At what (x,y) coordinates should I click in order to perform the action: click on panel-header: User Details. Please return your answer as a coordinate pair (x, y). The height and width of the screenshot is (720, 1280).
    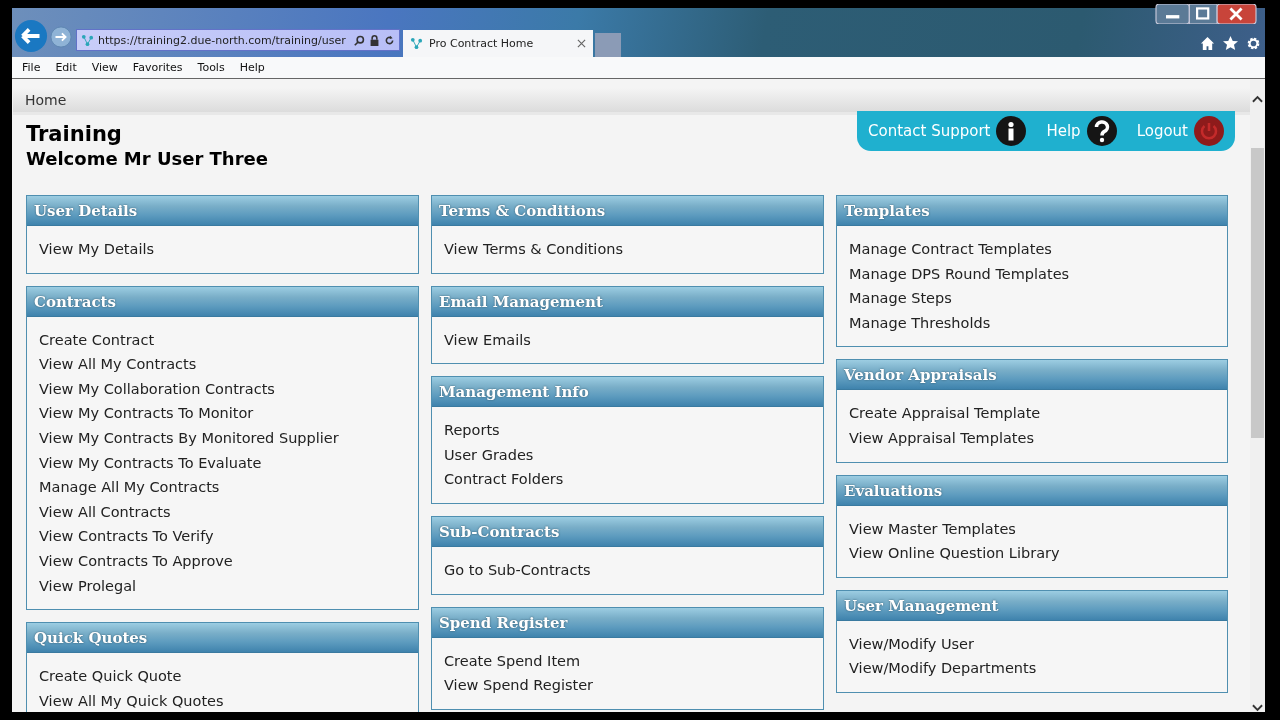
    Looking at the image, I should click on (222, 211).